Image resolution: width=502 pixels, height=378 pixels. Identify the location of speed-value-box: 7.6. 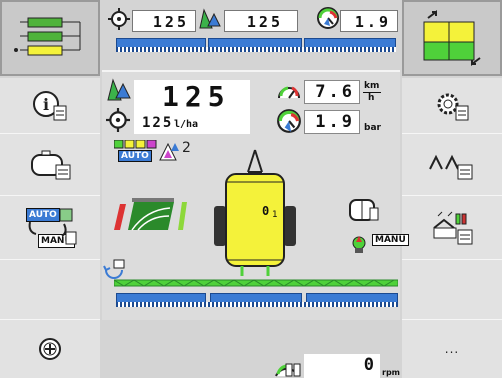
(332, 92).